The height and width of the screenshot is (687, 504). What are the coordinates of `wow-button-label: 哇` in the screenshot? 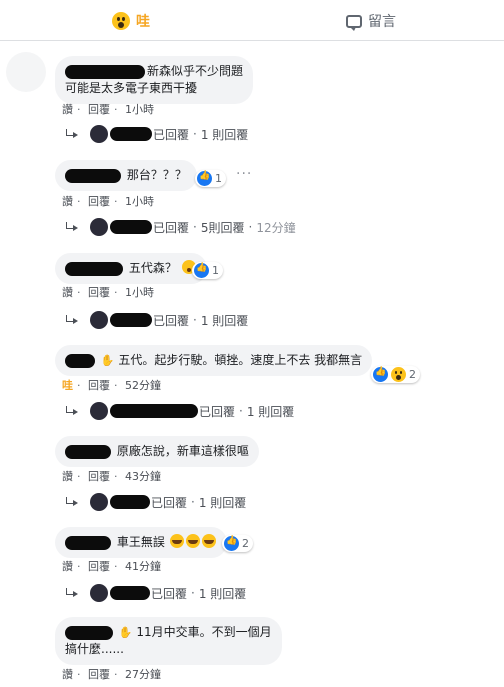 It's located at (143, 22).